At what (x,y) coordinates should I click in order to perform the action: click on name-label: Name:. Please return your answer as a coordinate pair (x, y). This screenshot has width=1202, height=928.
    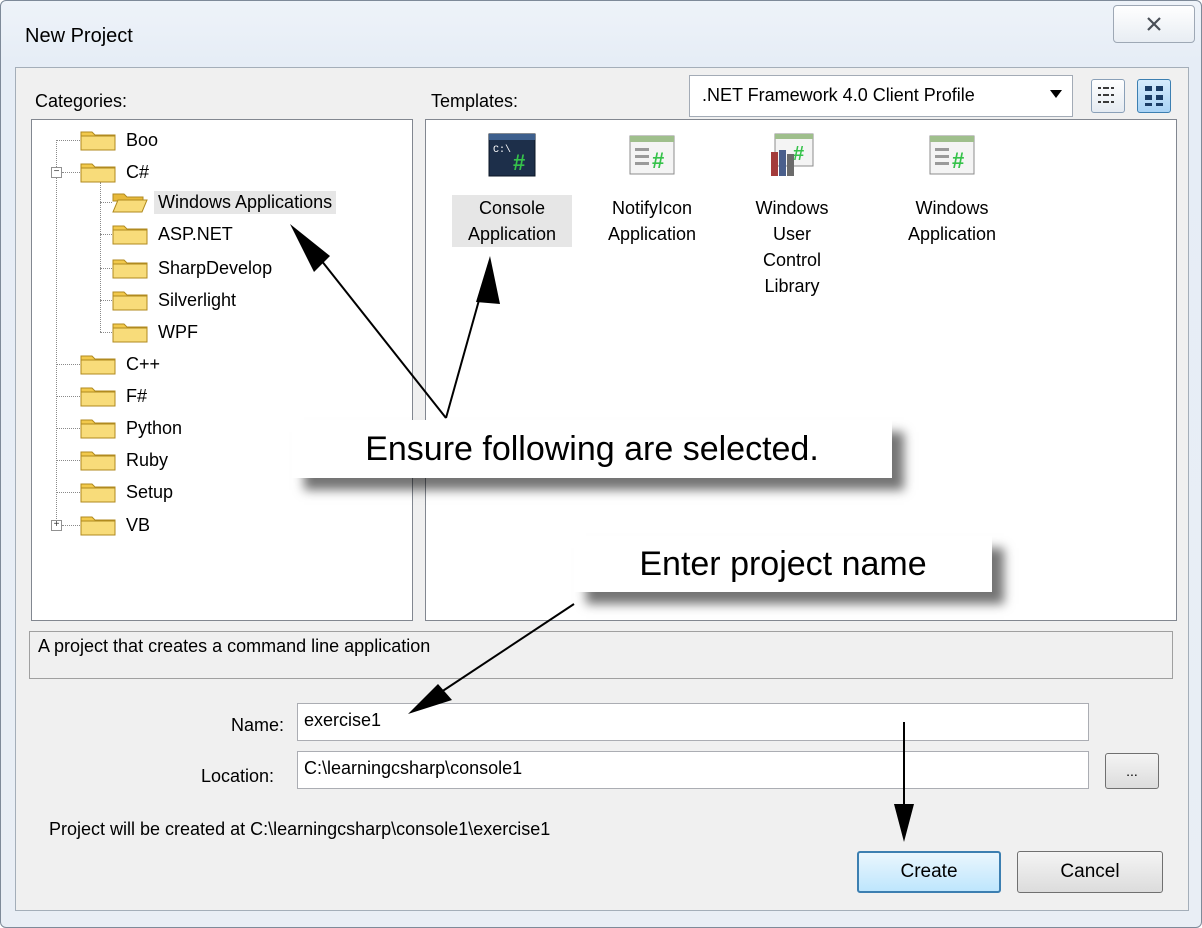
    Looking at the image, I should click on (258, 725).